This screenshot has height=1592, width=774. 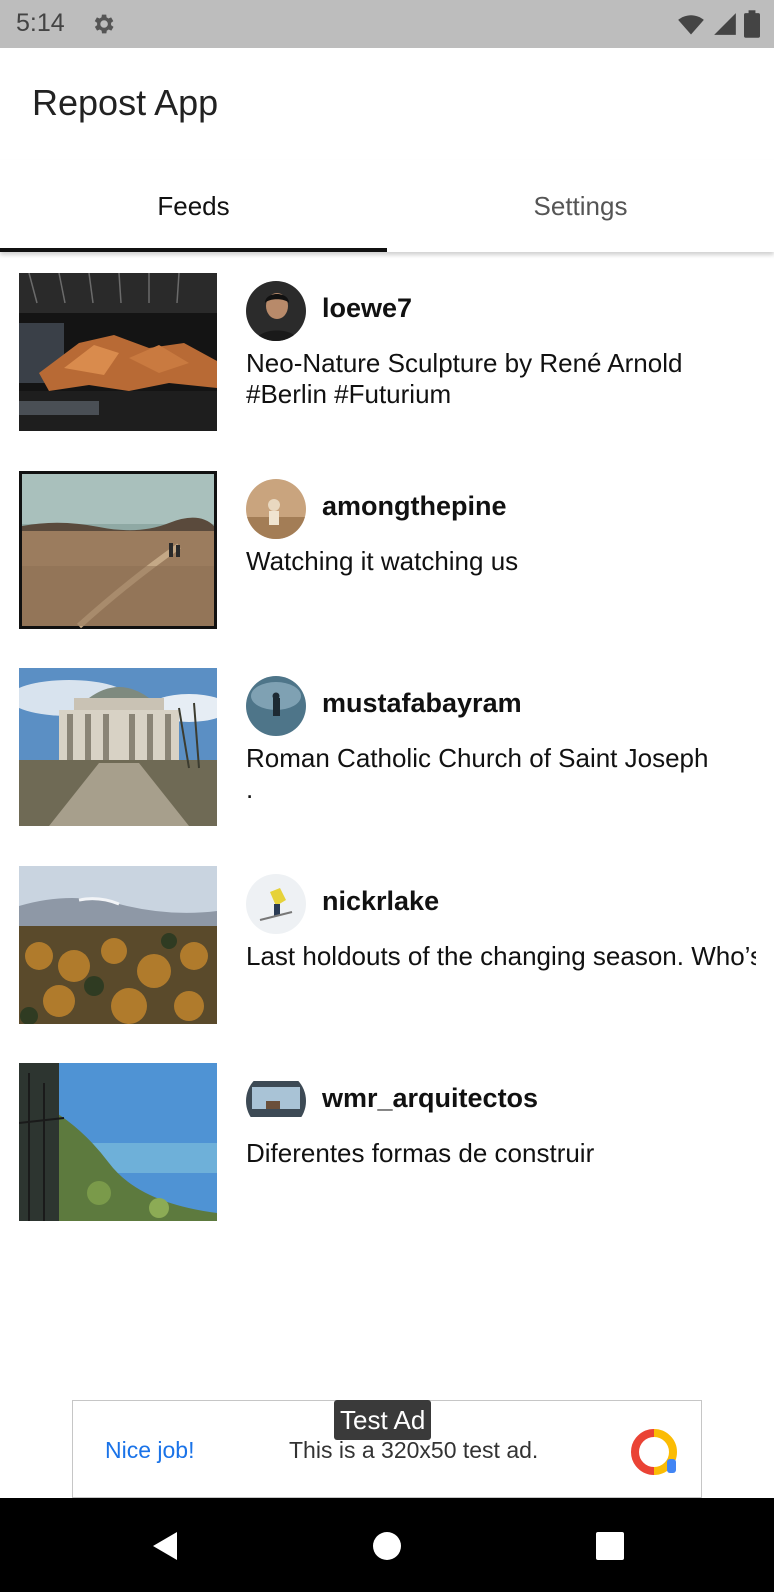 What do you see at coordinates (477, 773) in the screenshot?
I see `post-caption: Roman Catholic Church of Saint Joseph .` at bounding box center [477, 773].